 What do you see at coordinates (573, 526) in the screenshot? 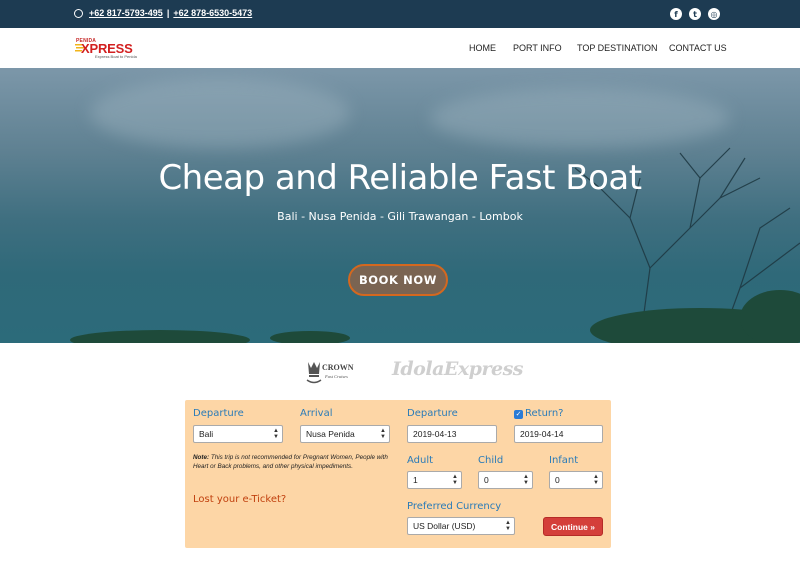
I see `continue-button: Continue »` at bounding box center [573, 526].